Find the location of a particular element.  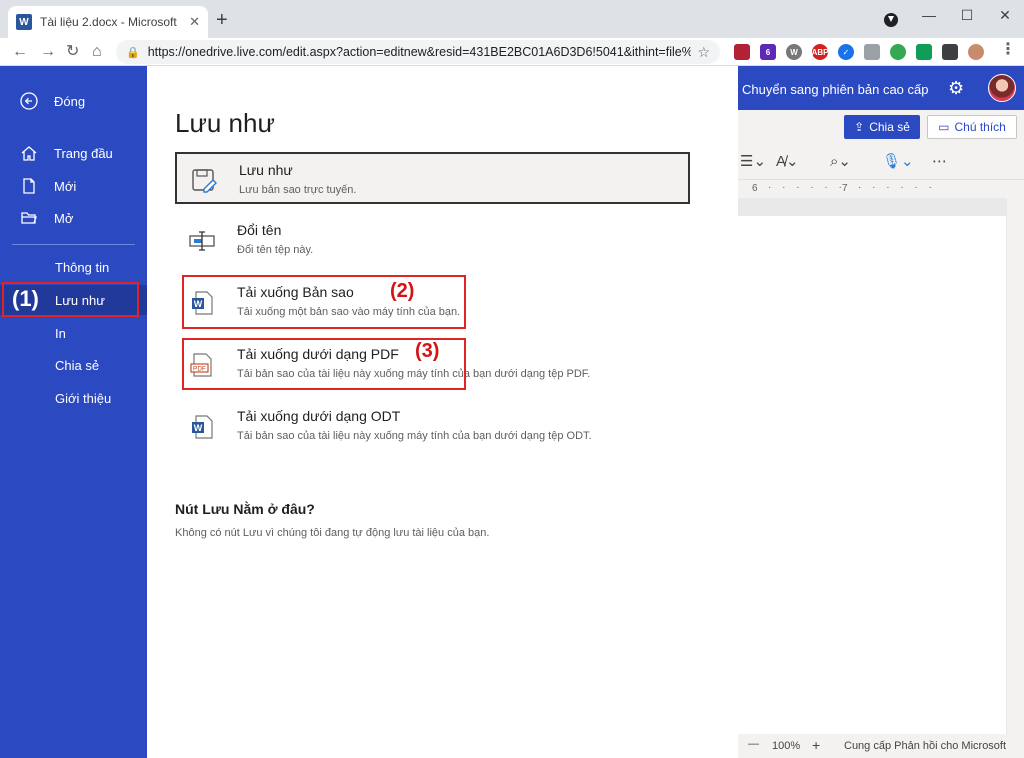

avatar is located at coordinates (1002, 88).